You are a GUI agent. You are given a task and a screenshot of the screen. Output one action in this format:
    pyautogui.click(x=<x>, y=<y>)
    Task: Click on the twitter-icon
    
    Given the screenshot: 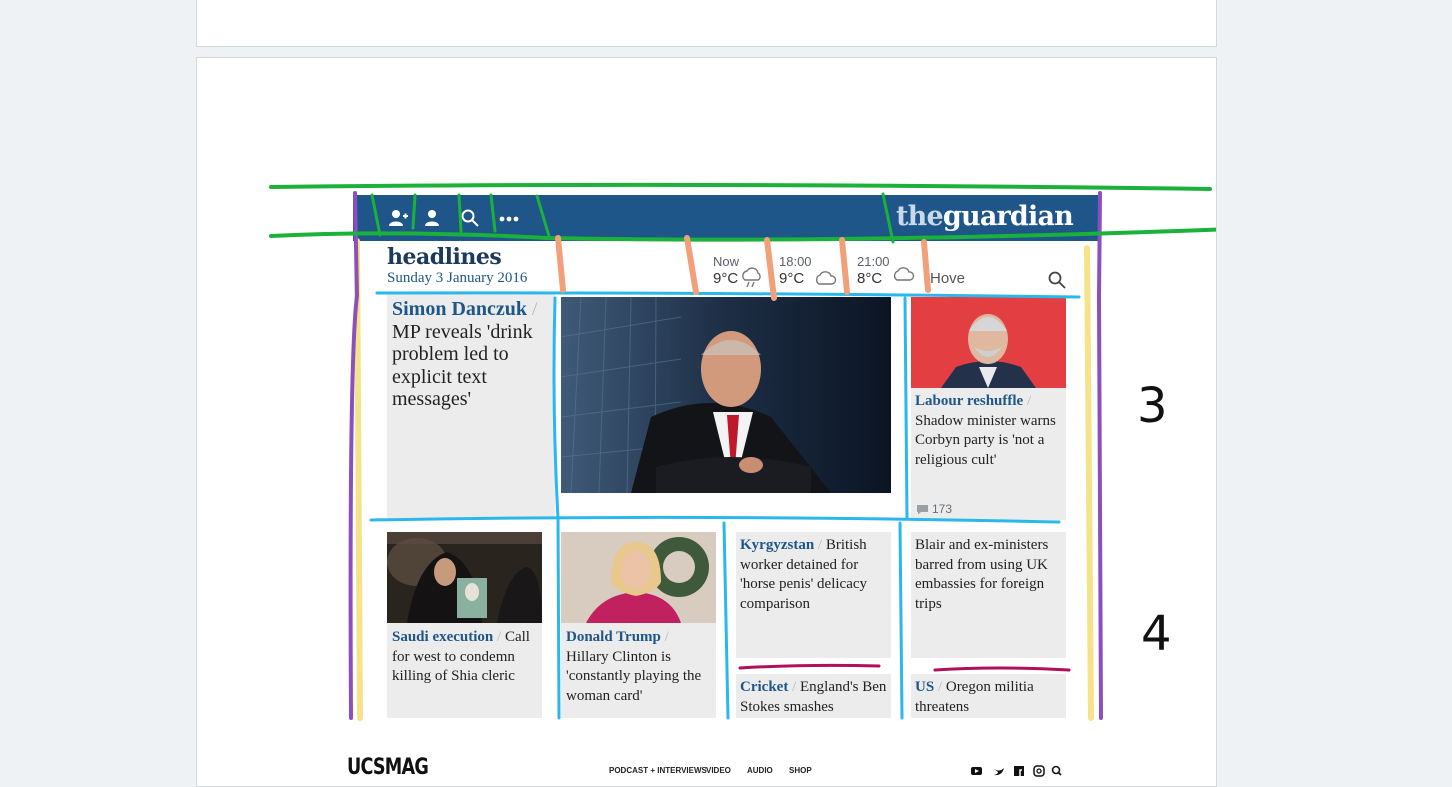 What is the action you would take?
    pyautogui.click(x=998, y=772)
    